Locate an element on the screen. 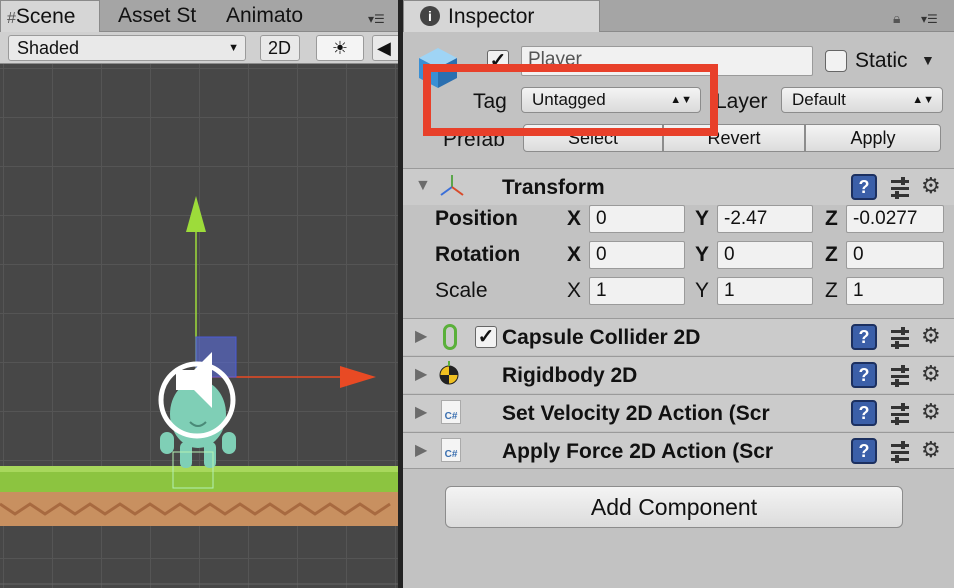  rotation-z-field: 0 is located at coordinates (895, 255).